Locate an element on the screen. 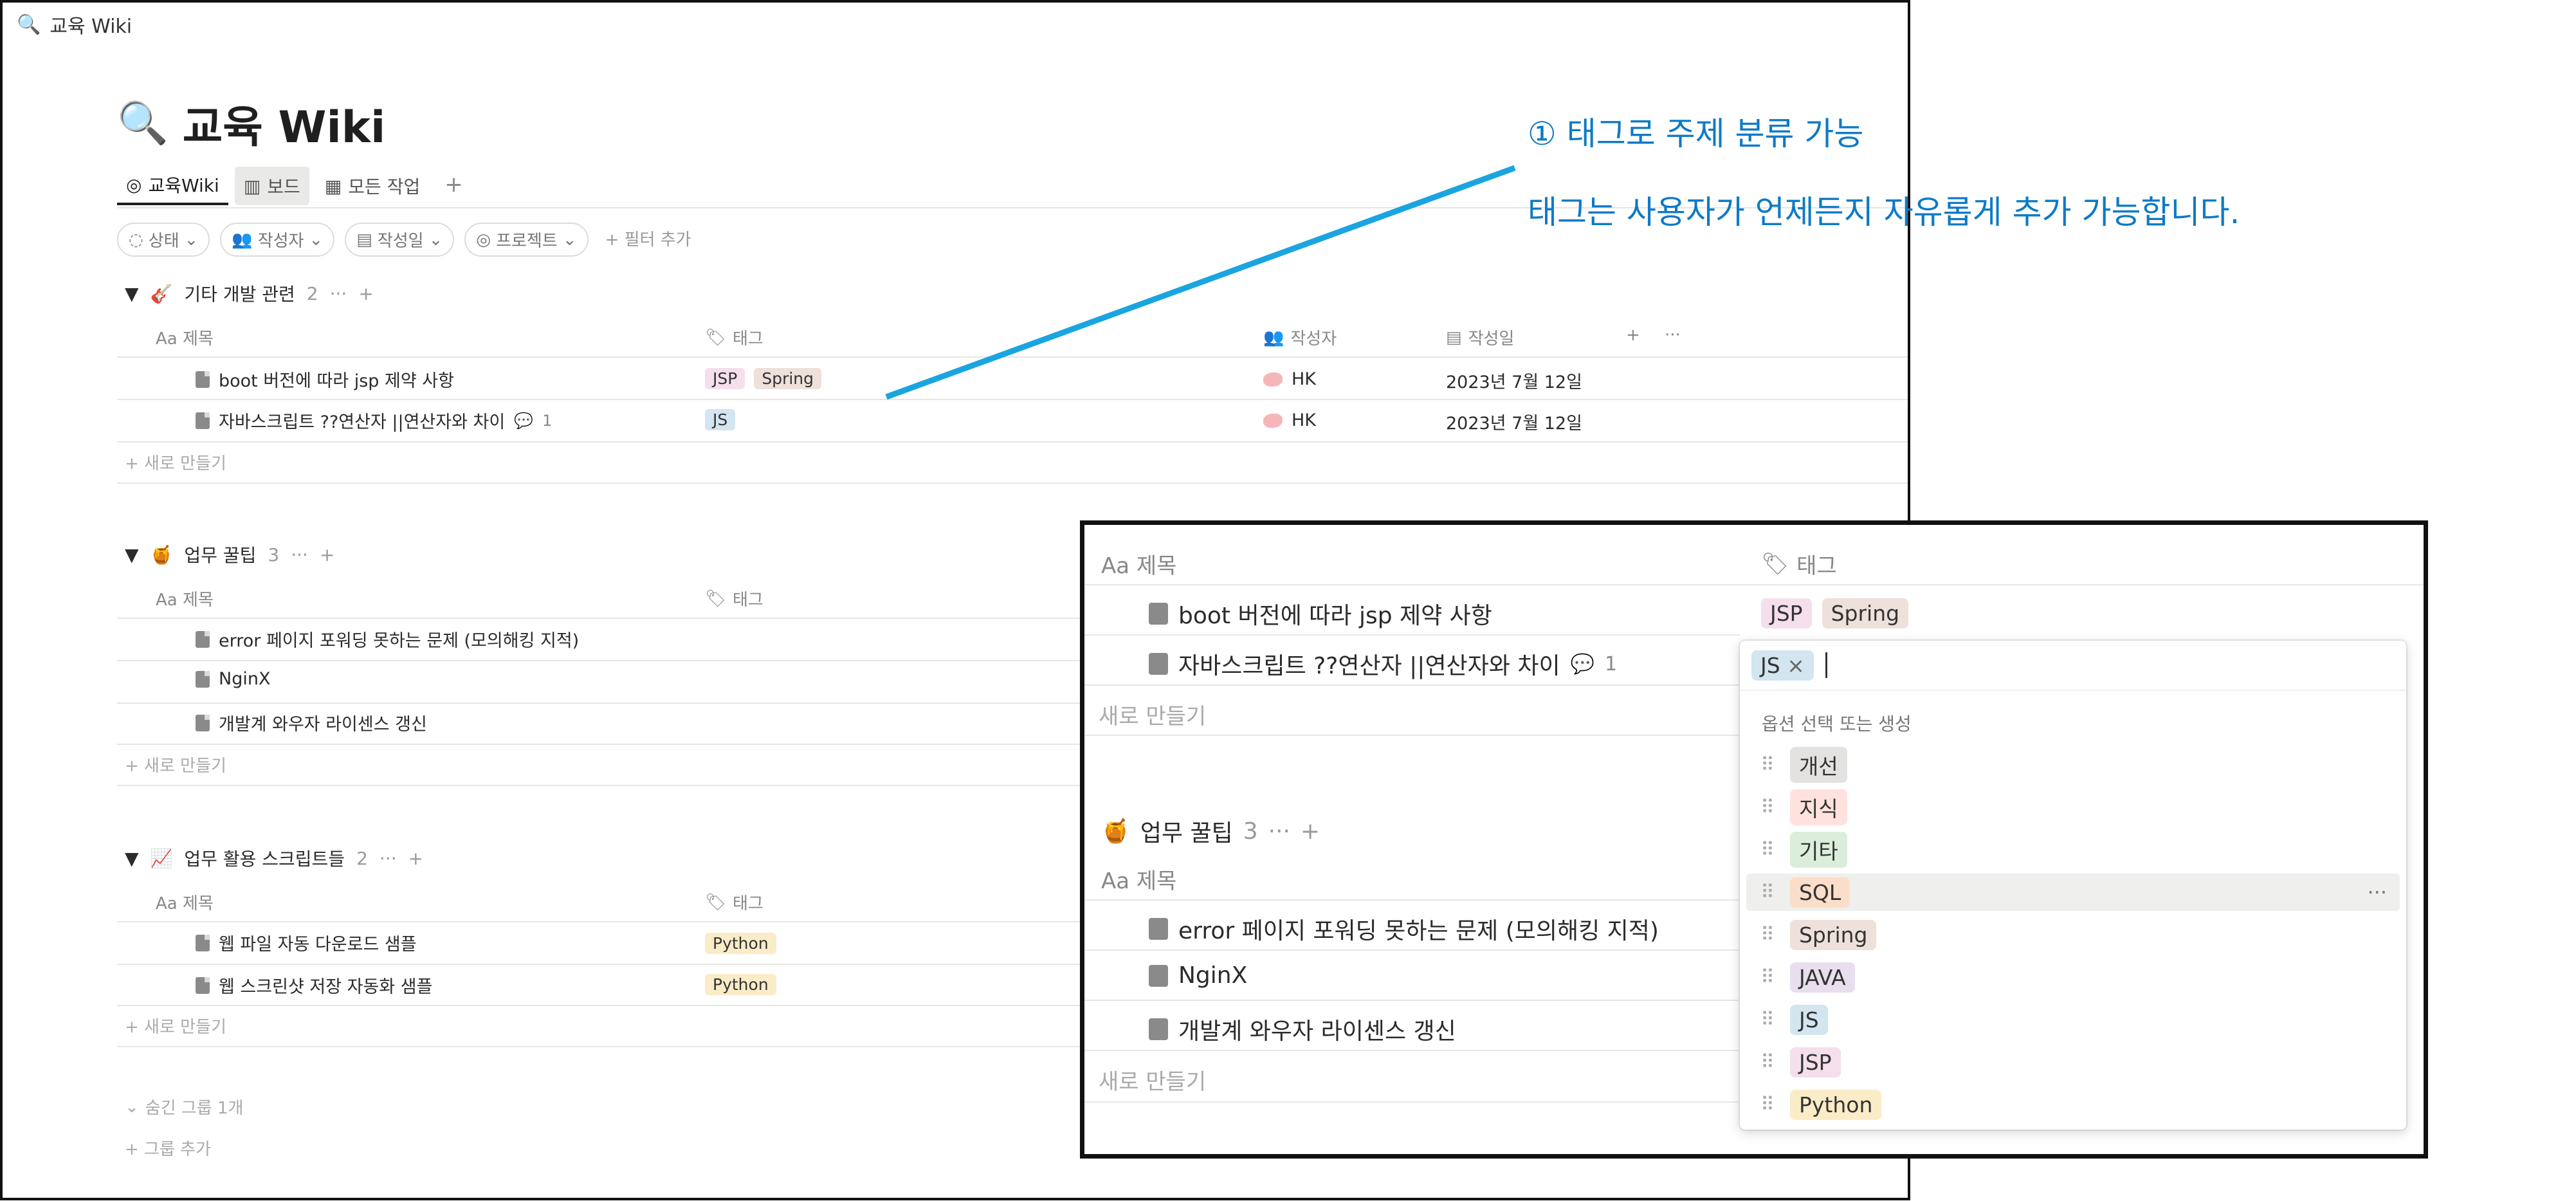  target-icon: ◎ is located at coordinates (483, 240).